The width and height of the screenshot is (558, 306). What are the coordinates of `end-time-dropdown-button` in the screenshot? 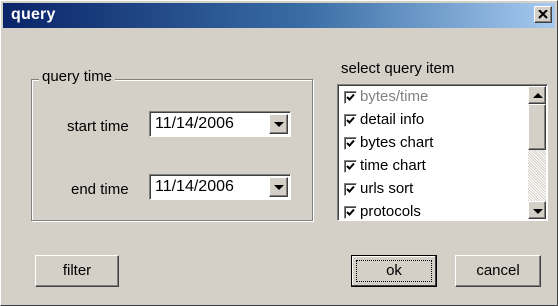 It's located at (278, 187).